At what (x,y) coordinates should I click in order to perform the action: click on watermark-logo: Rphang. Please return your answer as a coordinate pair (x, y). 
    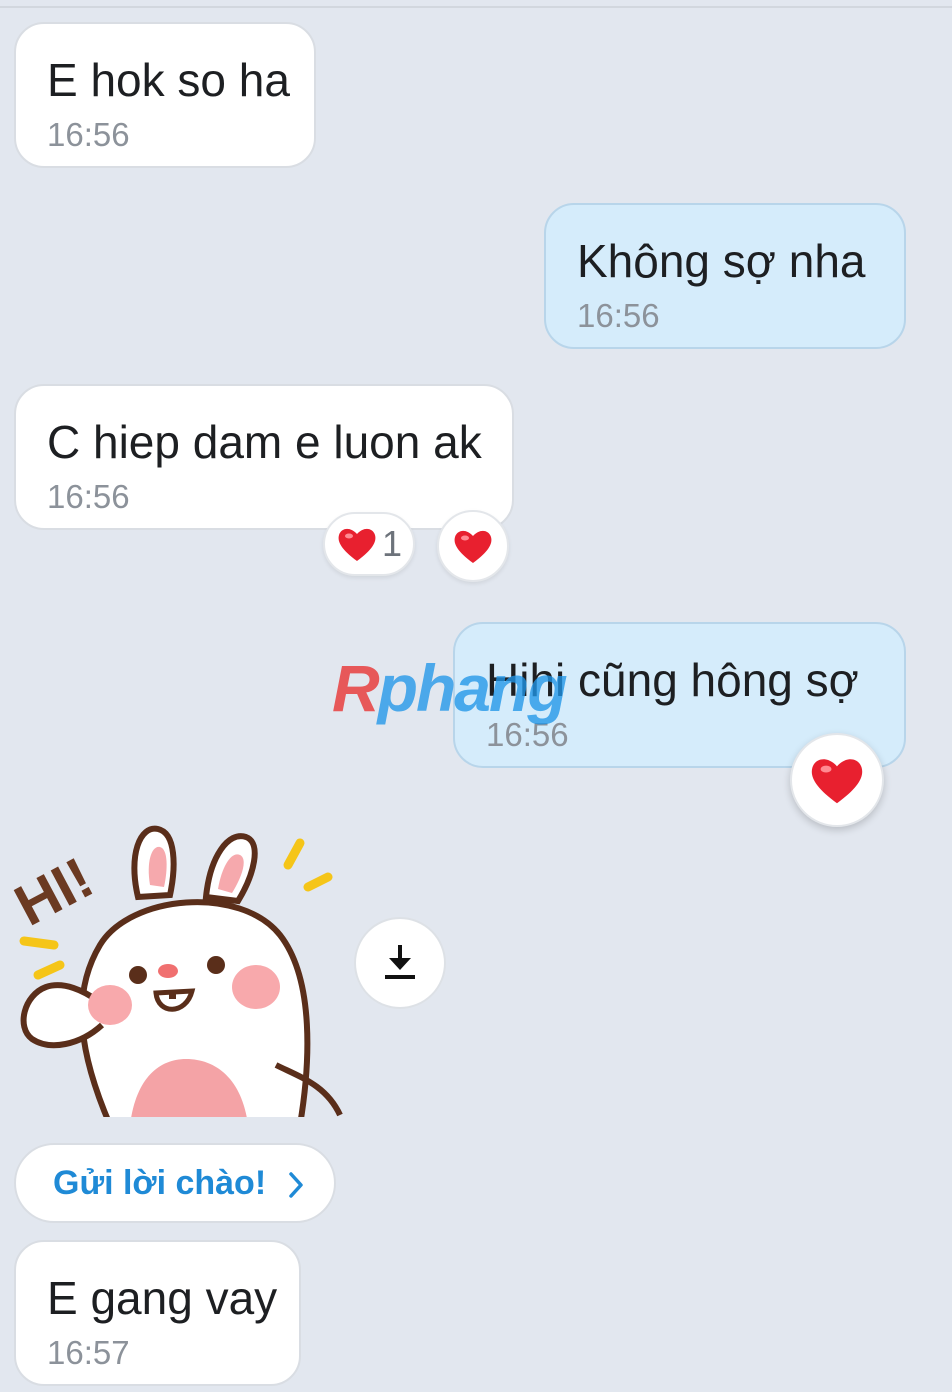
    Looking at the image, I should click on (450, 688).